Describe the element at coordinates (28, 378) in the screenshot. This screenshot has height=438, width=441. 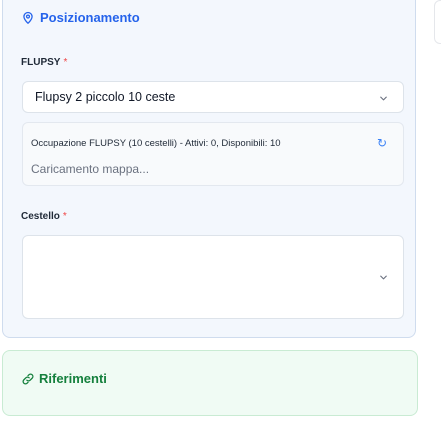
I see `link-icon` at that location.